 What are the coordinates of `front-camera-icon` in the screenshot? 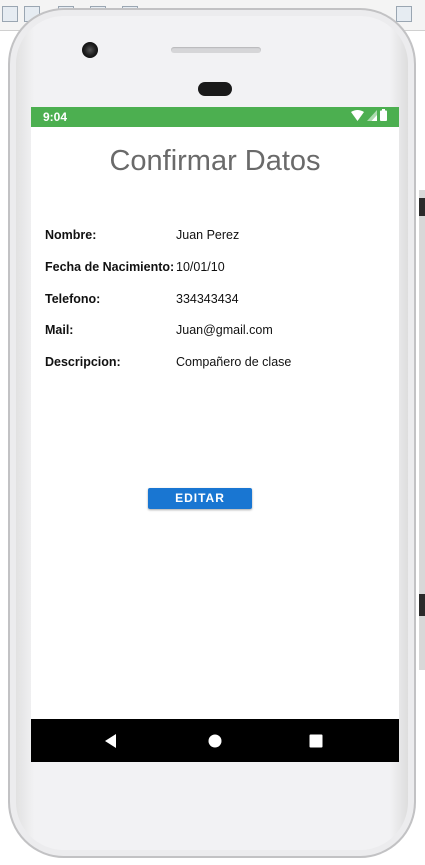 It's located at (90, 50).